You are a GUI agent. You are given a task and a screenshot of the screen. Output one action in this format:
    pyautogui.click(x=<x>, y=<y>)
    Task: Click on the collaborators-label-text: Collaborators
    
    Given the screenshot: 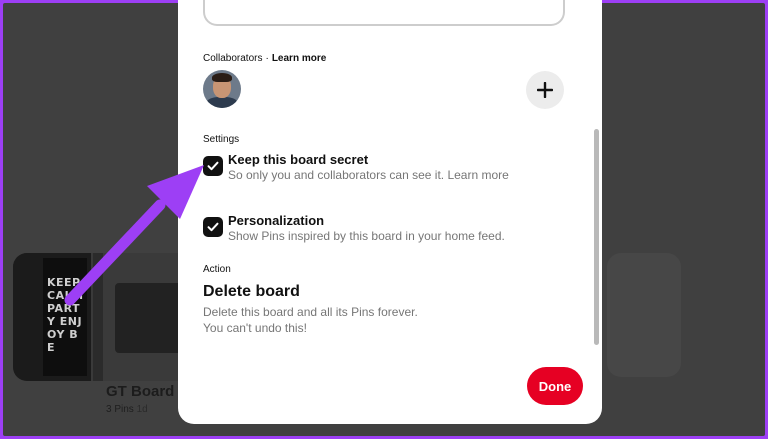 What is the action you would take?
    pyautogui.click(x=233, y=58)
    